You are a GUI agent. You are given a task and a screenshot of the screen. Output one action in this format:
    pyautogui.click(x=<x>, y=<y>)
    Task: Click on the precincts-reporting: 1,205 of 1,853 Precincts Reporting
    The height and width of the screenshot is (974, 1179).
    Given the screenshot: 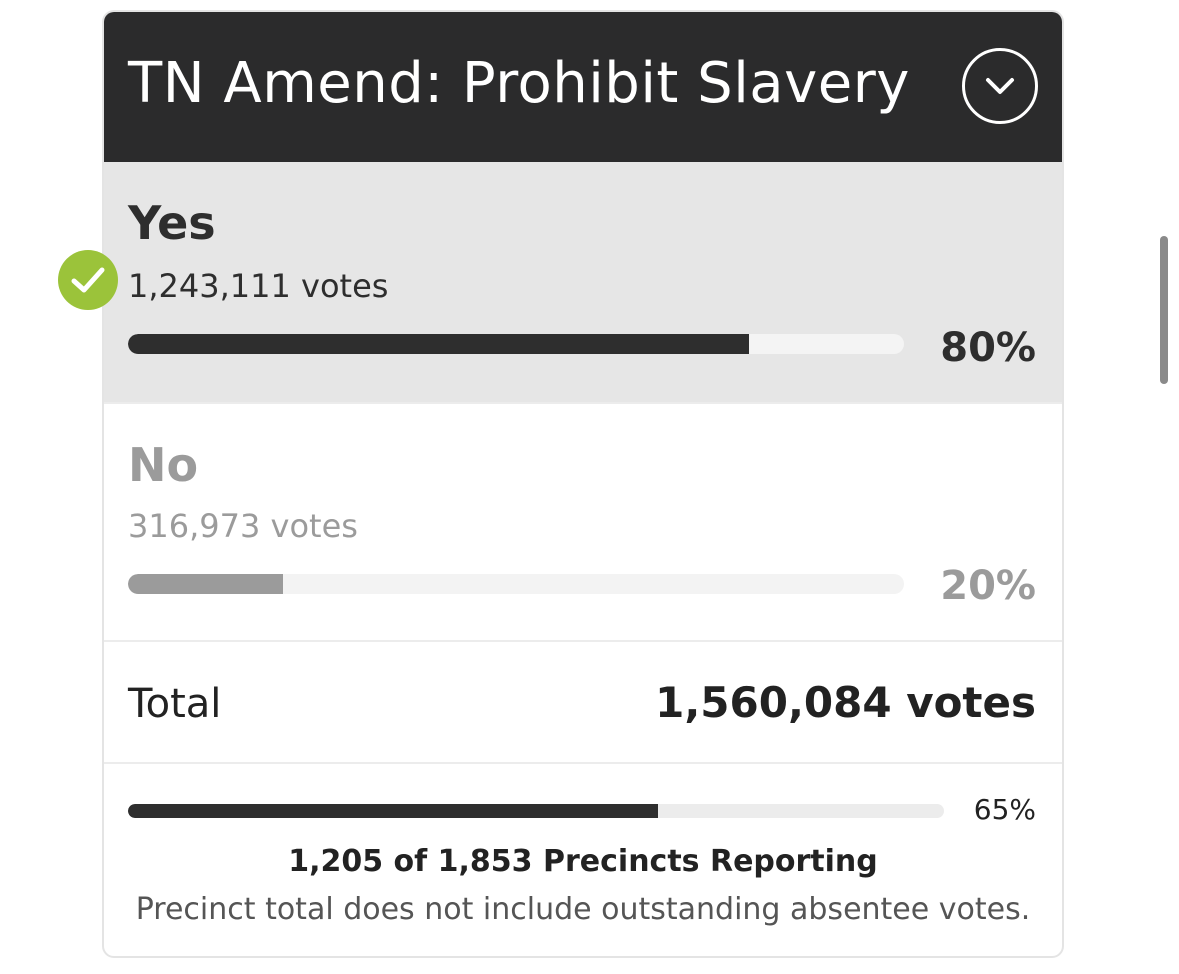 What is the action you would take?
    pyautogui.click(x=583, y=861)
    